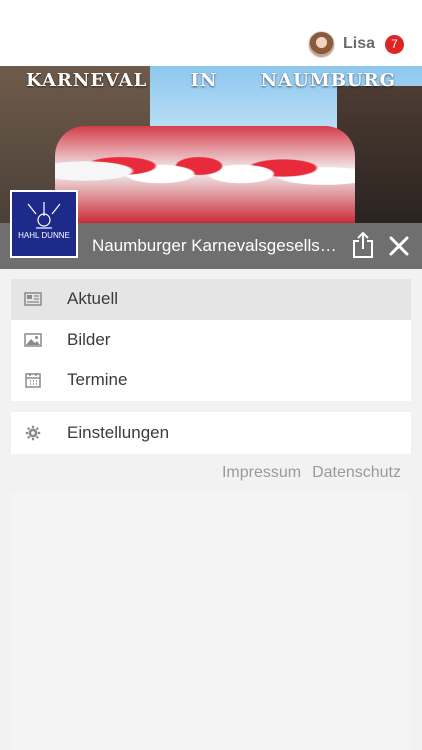 Image resolution: width=422 pixels, height=750 pixels. I want to click on user-profile: Lisa 7, so click(355, 44).